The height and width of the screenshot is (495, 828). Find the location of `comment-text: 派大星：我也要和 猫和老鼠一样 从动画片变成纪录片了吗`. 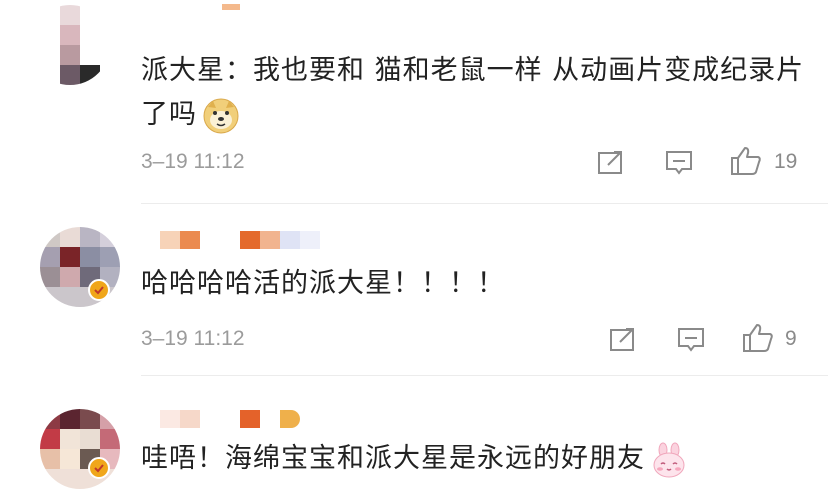

comment-text: 派大星：我也要和 猫和老鼠一样 从动画片变成纪录片了吗 is located at coordinates (477, 93).